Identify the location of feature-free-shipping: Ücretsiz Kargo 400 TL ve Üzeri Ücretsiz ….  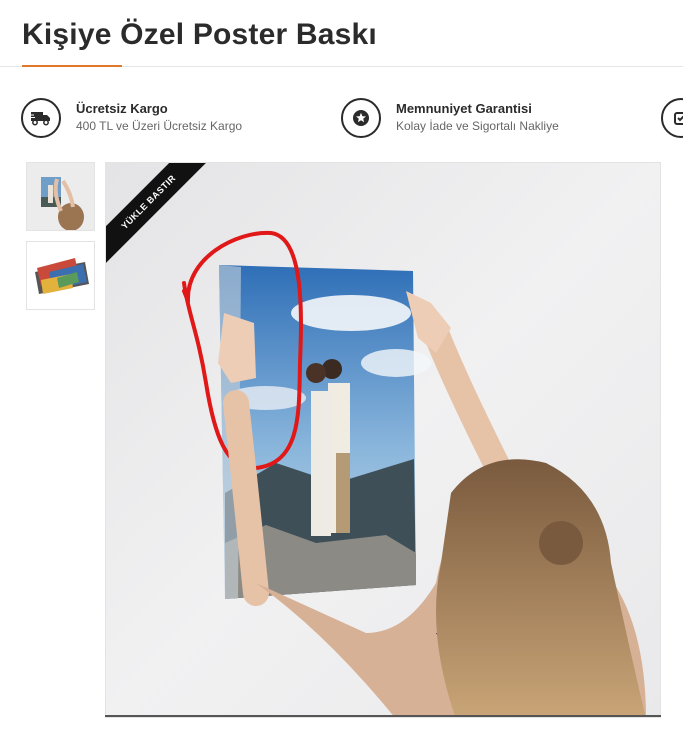
(131, 118).